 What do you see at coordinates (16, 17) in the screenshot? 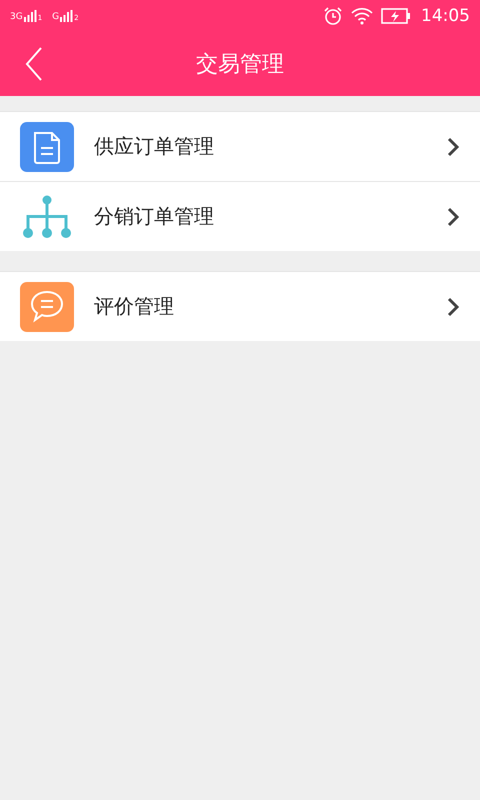
I see `network-label: 3G` at bounding box center [16, 17].